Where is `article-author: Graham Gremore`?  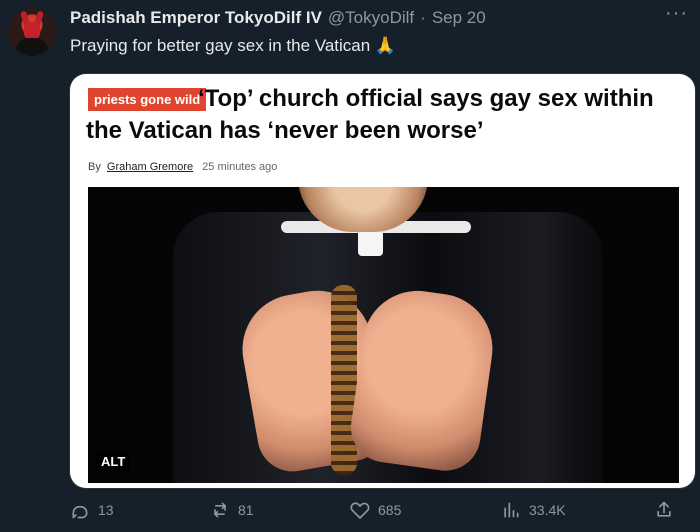
article-author: Graham Gremore is located at coordinates (150, 167).